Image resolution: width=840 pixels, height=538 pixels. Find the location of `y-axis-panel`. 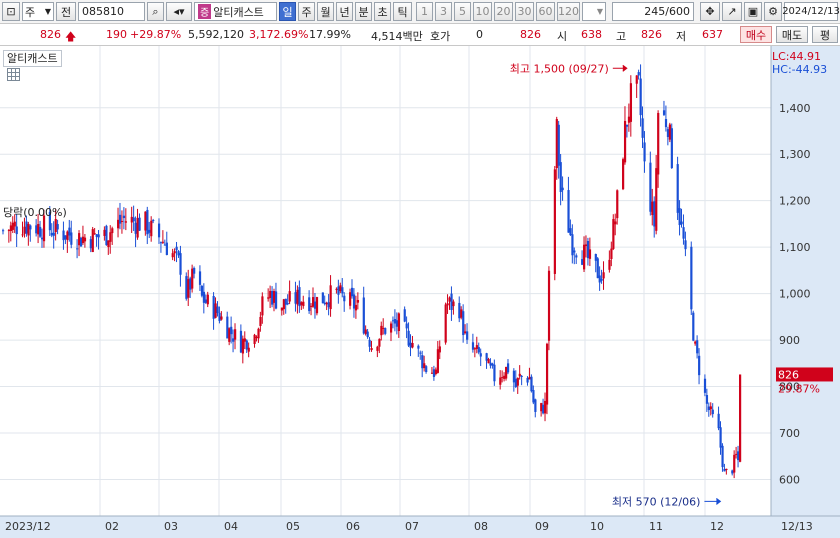

y-axis-panel is located at coordinates (805, 281).